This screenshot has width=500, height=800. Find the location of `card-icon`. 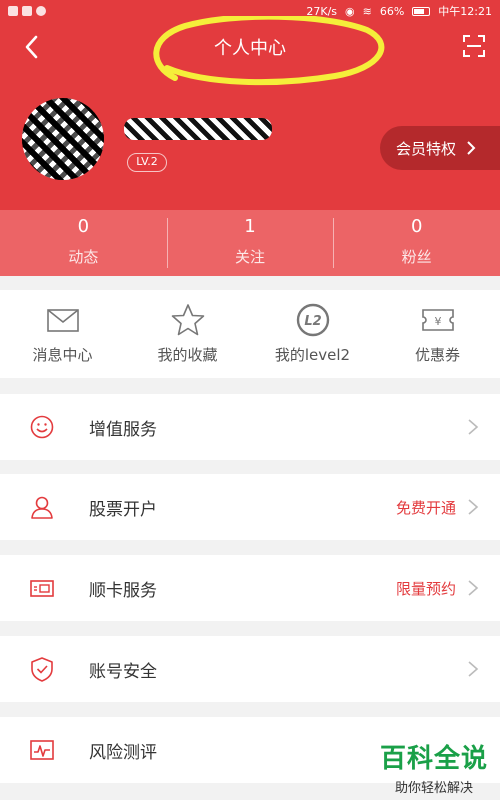

card-icon is located at coordinates (42, 588).